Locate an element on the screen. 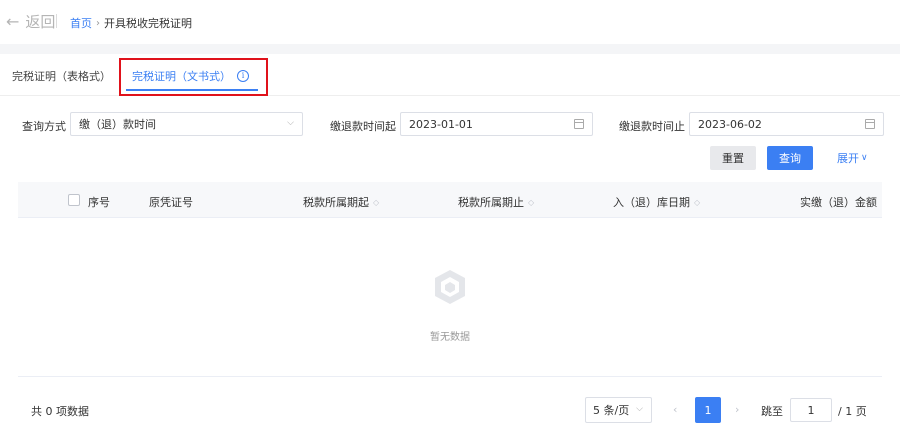  chevron-down-icon: ∨ is located at coordinates (864, 158).